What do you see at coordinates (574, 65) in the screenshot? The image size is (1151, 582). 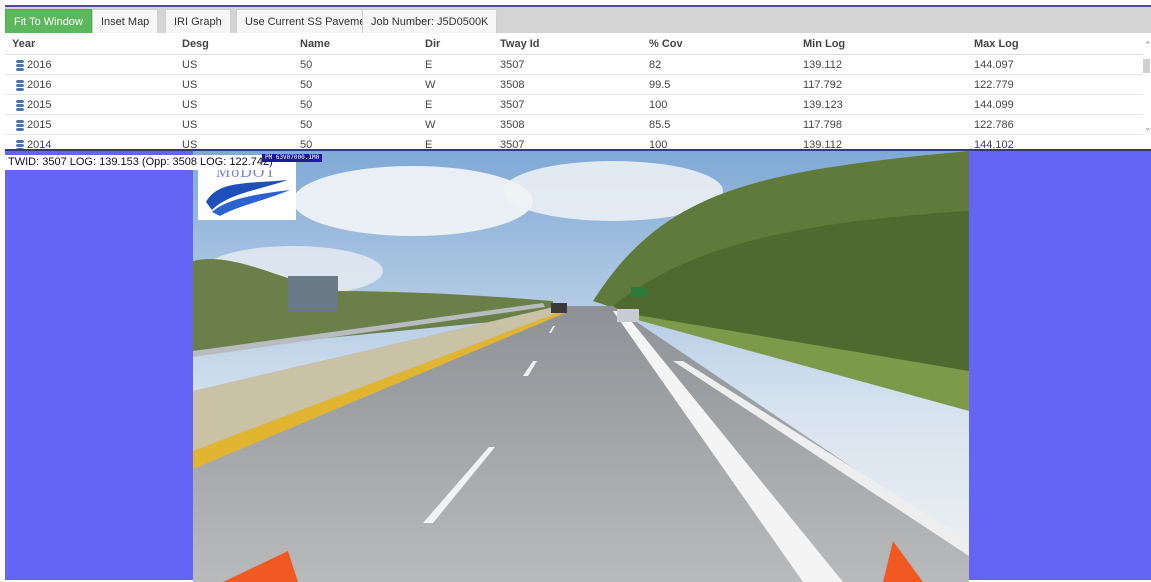 I see `table-row: 2016 US 50 E 3507 82 139.112 144.097` at bounding box center [574, 65].